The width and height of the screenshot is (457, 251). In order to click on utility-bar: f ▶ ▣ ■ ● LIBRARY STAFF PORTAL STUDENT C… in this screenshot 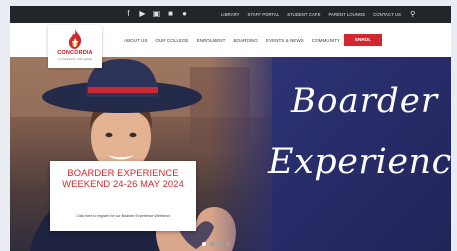, I will do `click(230, 14)`.